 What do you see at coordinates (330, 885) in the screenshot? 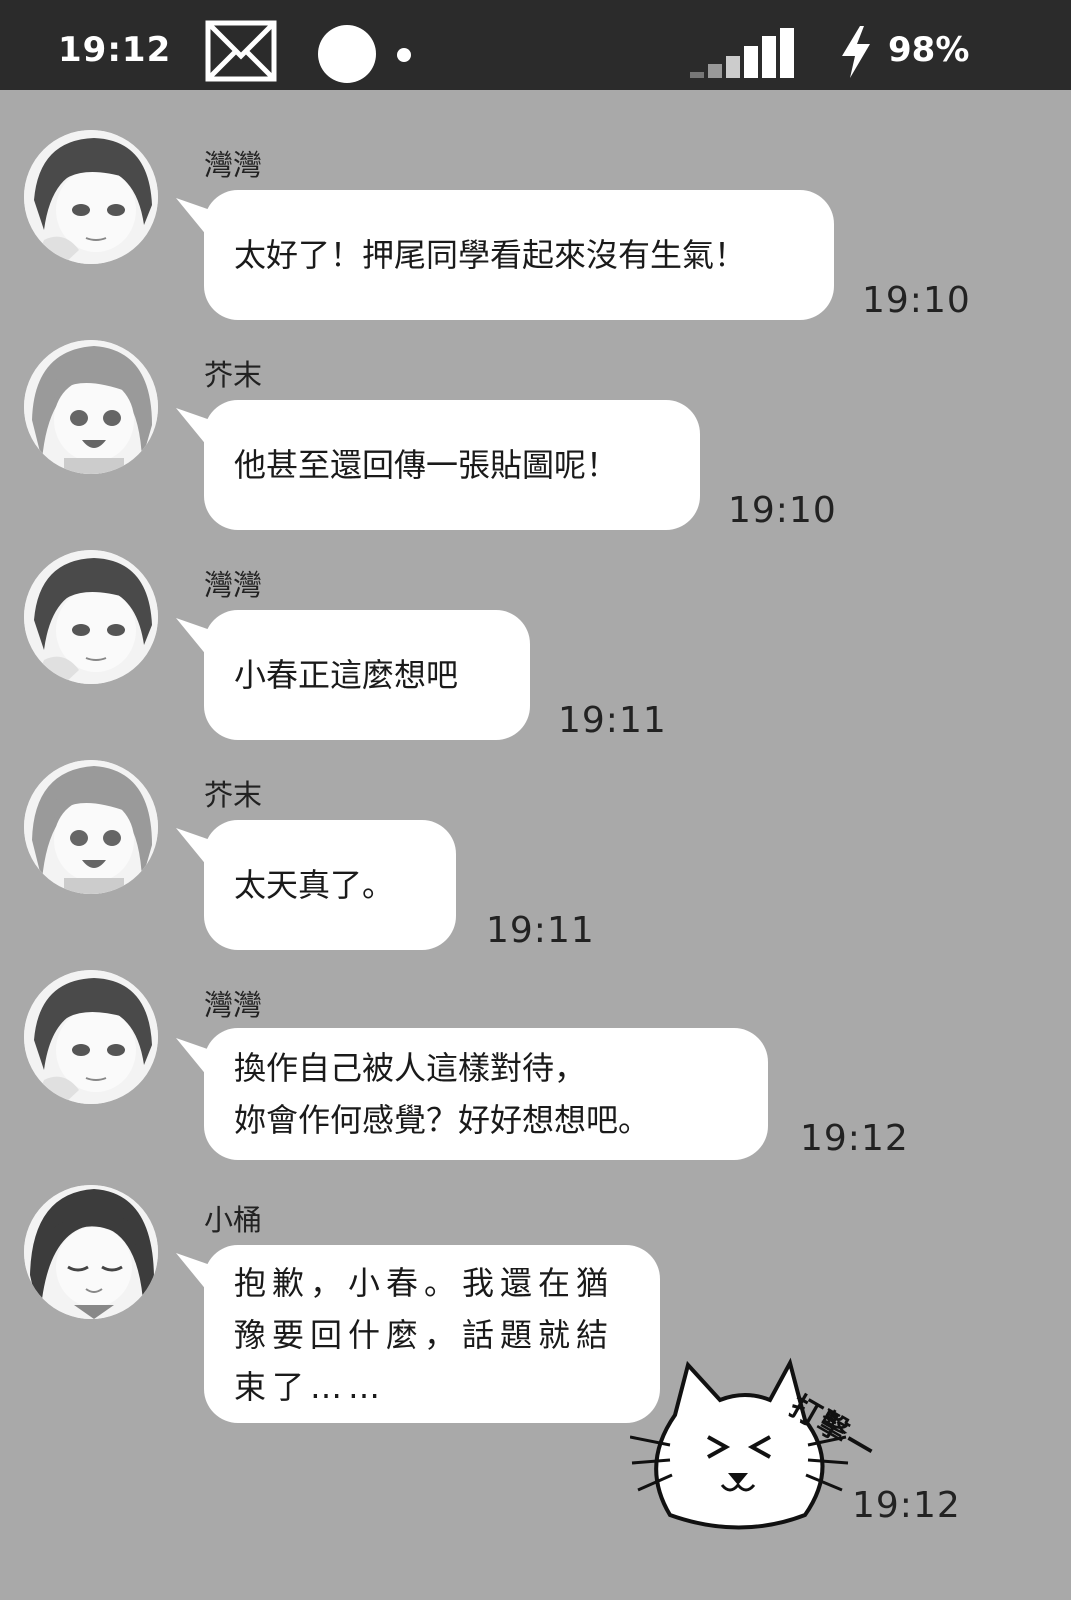
I see `message-bubble: 太天真了。` at bounding box center [330, 885].